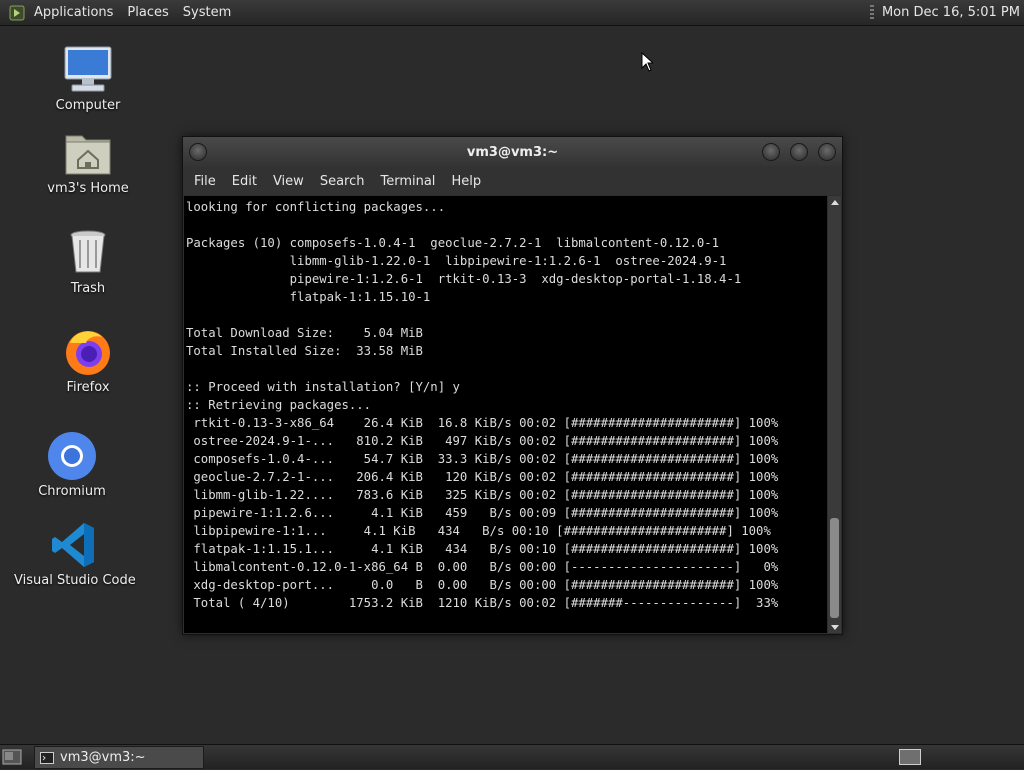 The width and height of the screenshot is (1024, 770). Describe the element at coordinates (72, 456) in the screenshot. I see `chromium-icon` at that location.